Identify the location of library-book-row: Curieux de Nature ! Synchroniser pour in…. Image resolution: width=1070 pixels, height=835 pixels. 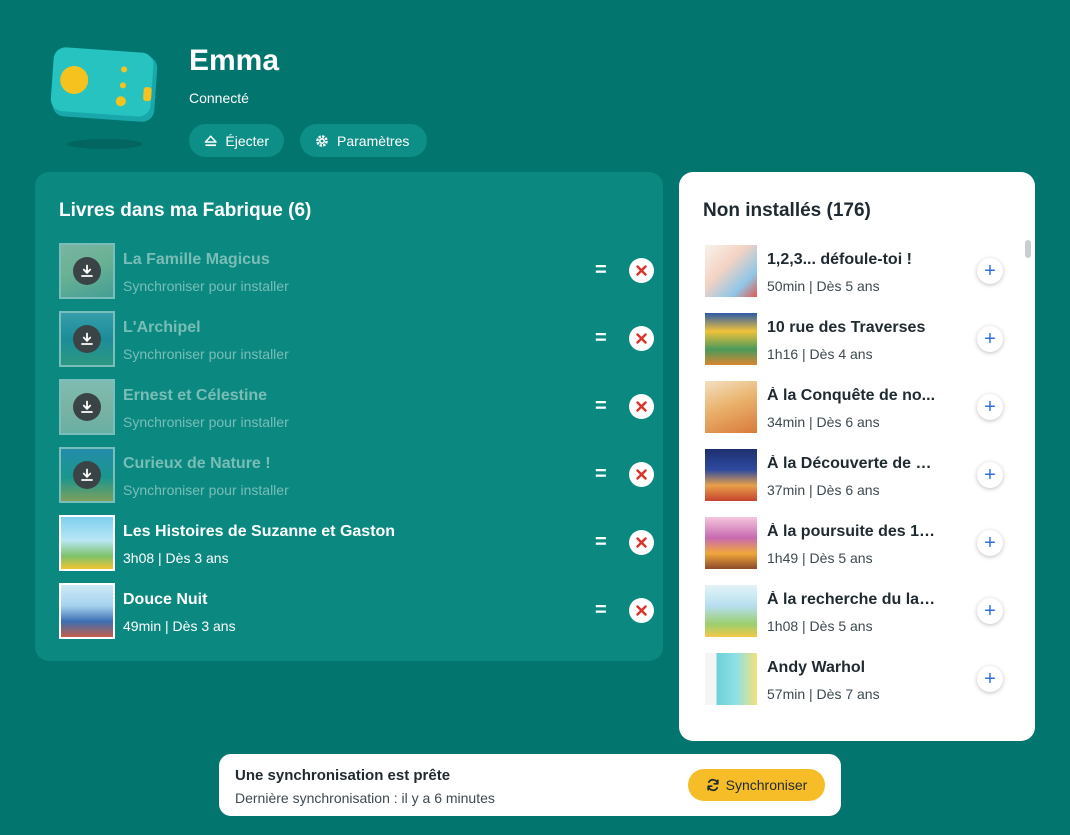
(356, 475).